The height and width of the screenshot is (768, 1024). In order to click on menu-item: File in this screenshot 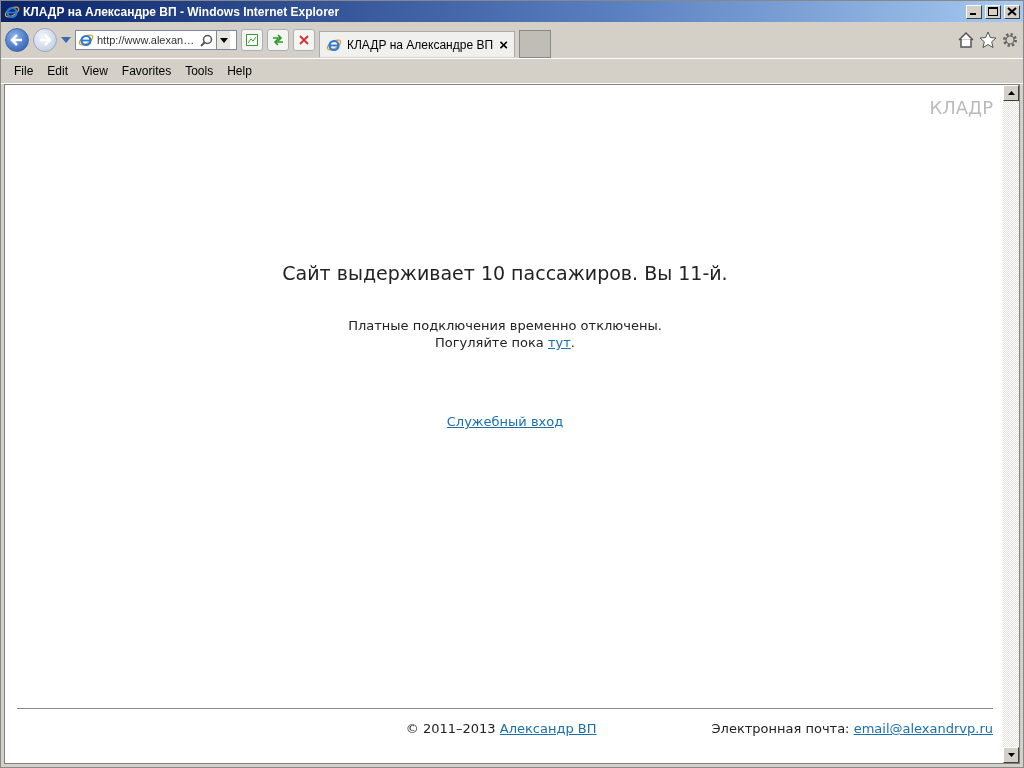, I will do `click(24, 71)`.